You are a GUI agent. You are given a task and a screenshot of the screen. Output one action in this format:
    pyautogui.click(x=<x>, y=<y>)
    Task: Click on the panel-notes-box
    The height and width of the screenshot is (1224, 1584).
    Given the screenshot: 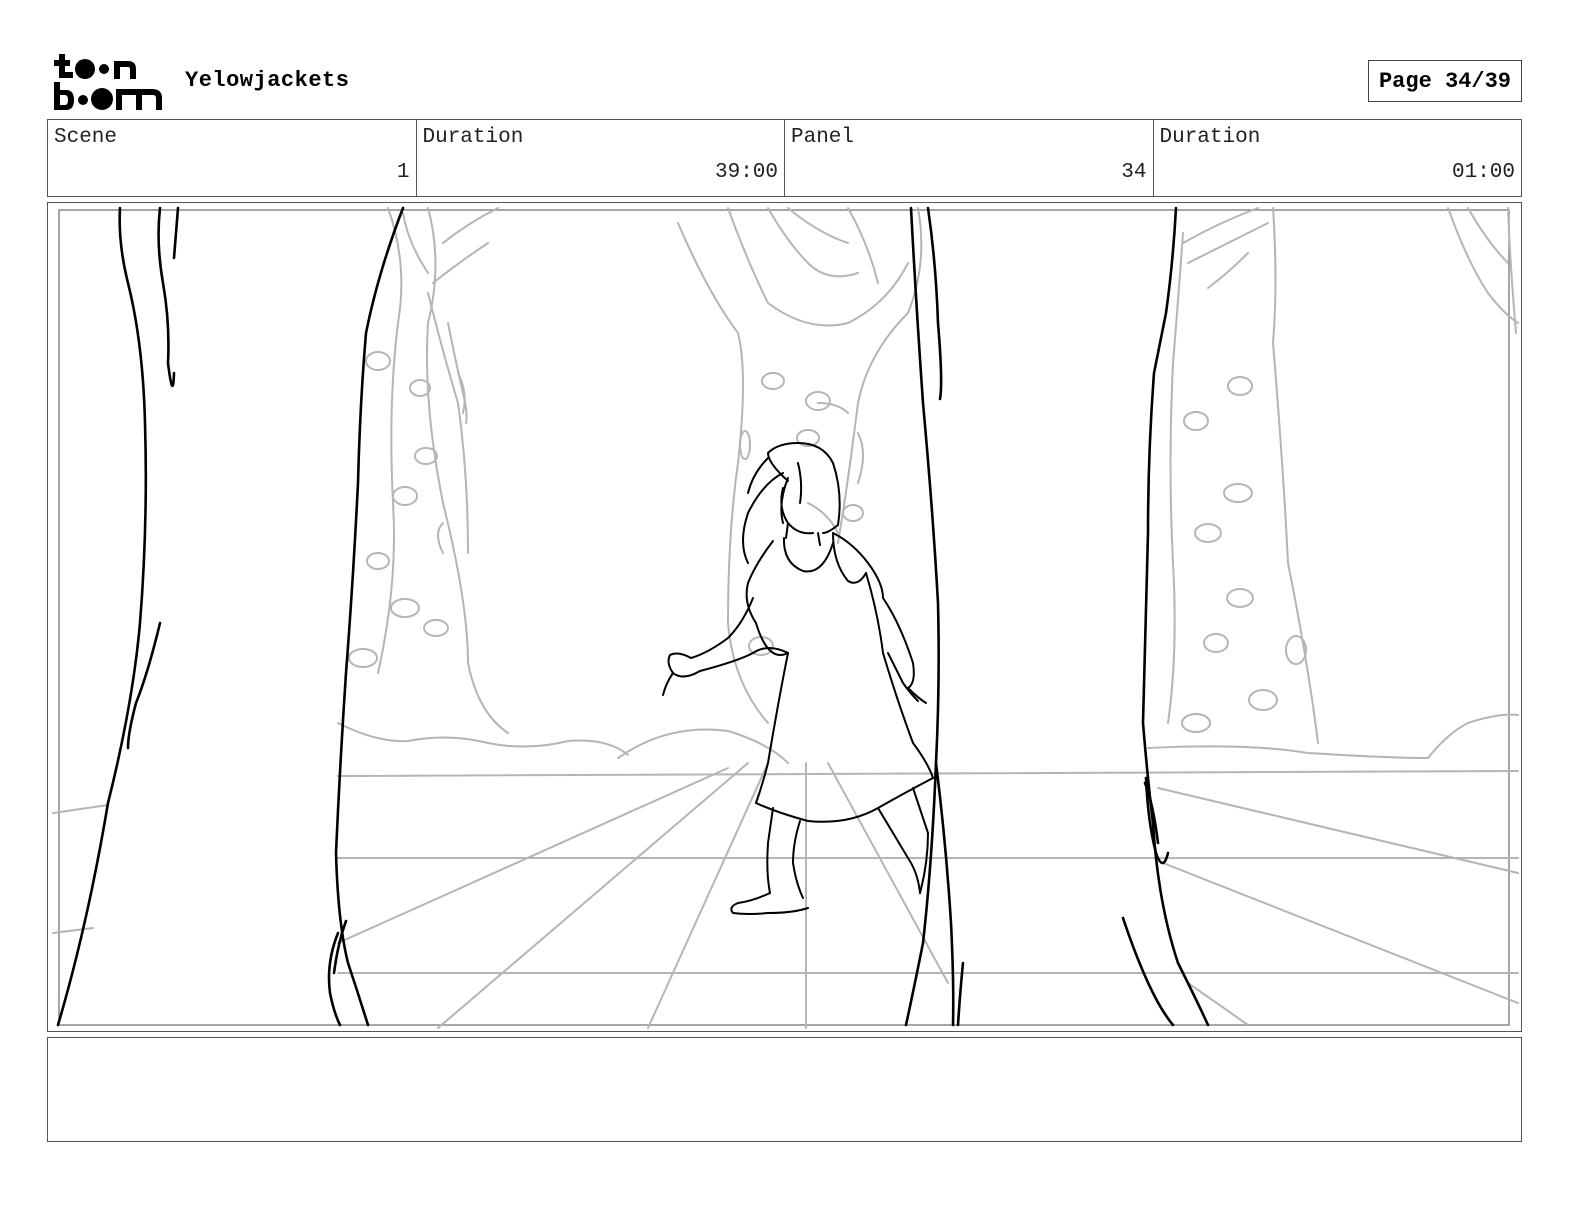 What is the action you would take?
    pyautogui.click(x=784, y=1089)
    